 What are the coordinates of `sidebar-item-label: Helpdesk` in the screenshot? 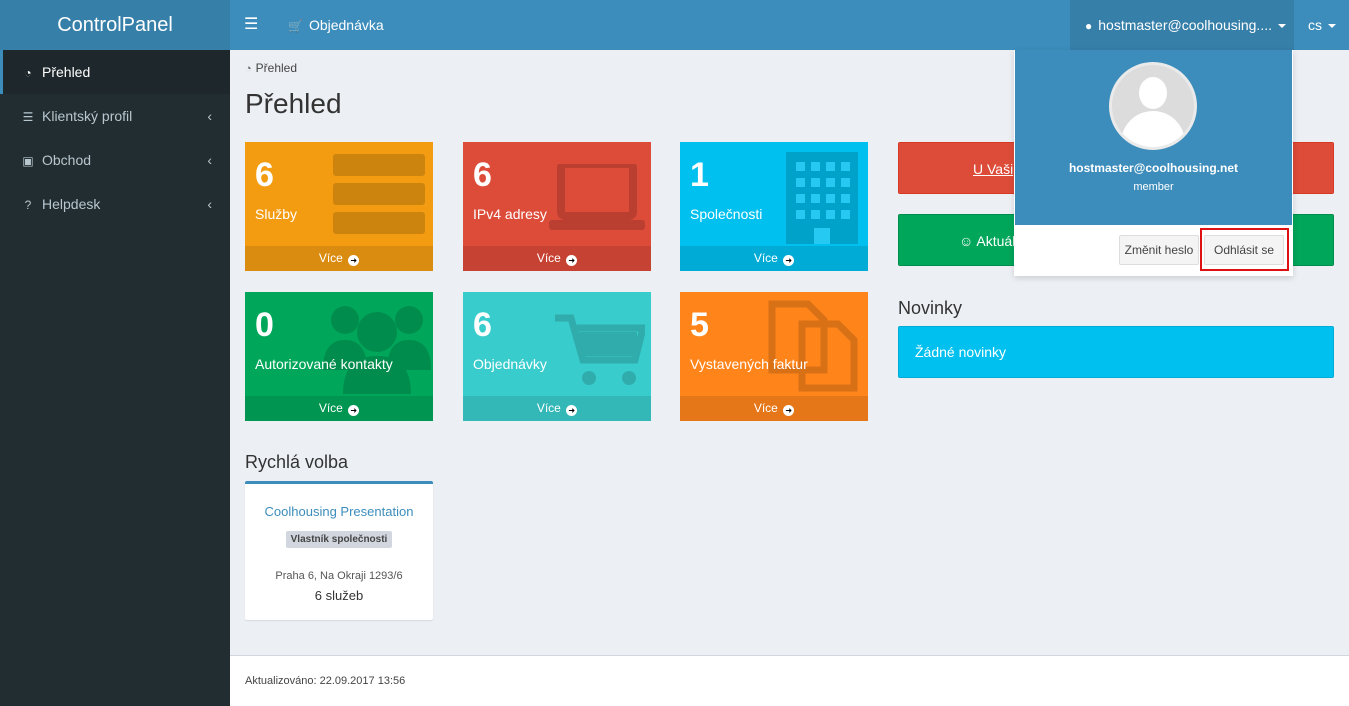 It's located at (71, 204).